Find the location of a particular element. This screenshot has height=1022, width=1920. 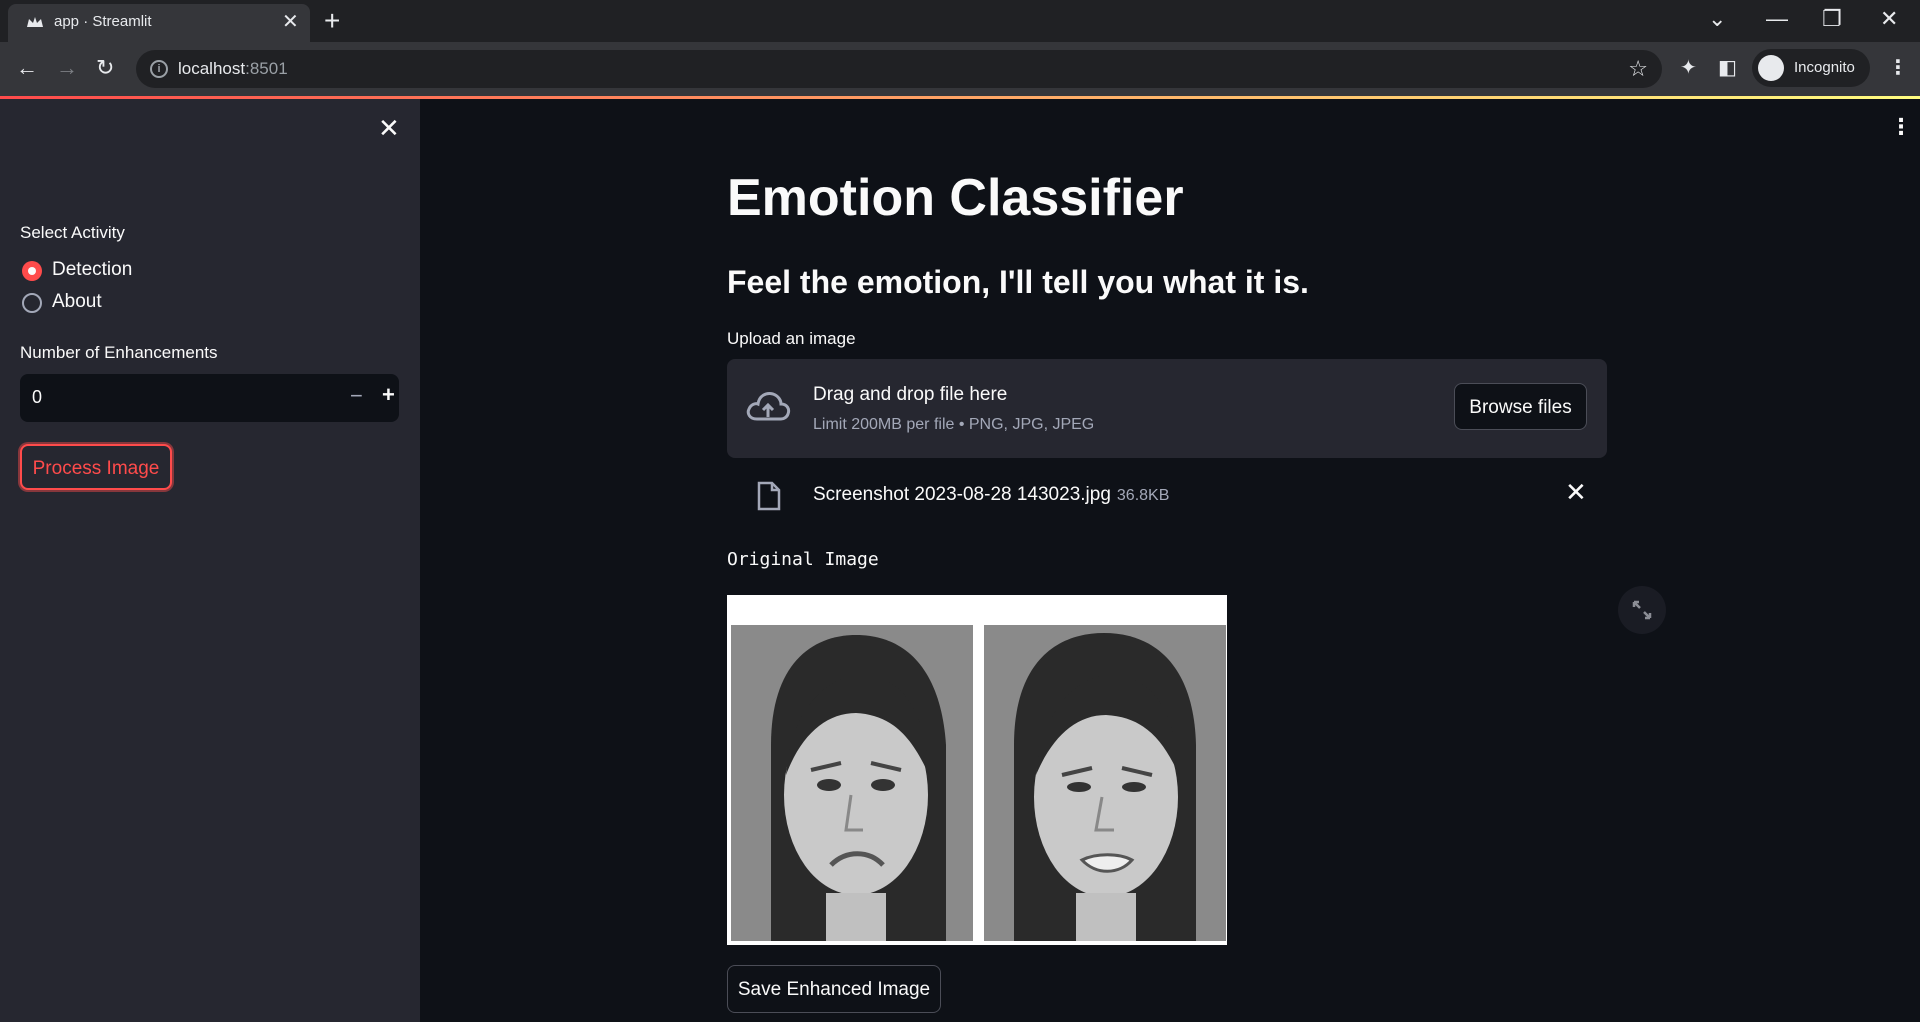

incognito-profile-button: Incognito is located at coordinates (1811, 68).